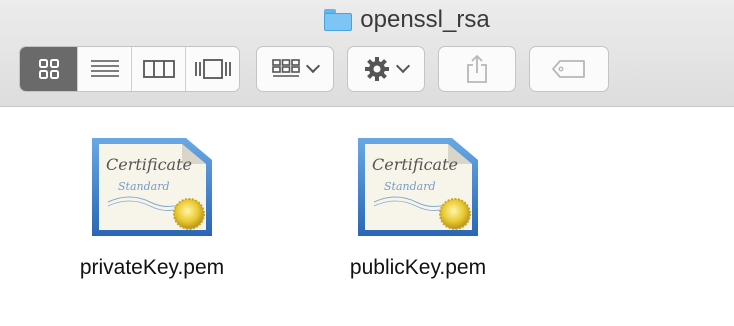 This screenshot has height=326, width=734. I want to click on coverflow-icon, so click(212, 69).